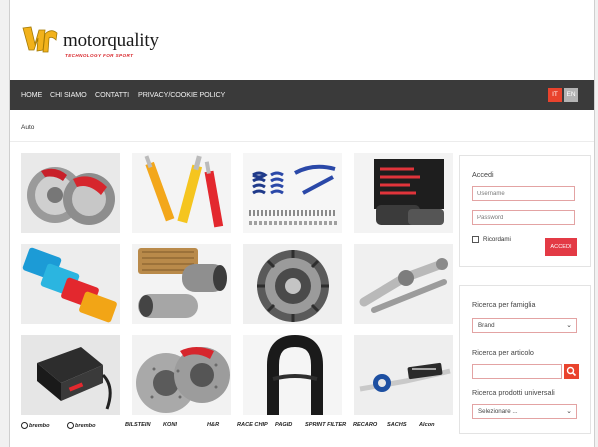 The width and height of the screenshot is (598, 447). I want to click on site-logo: motorquality TECHNOLOGY FOR SPORT, so click(101, 44).